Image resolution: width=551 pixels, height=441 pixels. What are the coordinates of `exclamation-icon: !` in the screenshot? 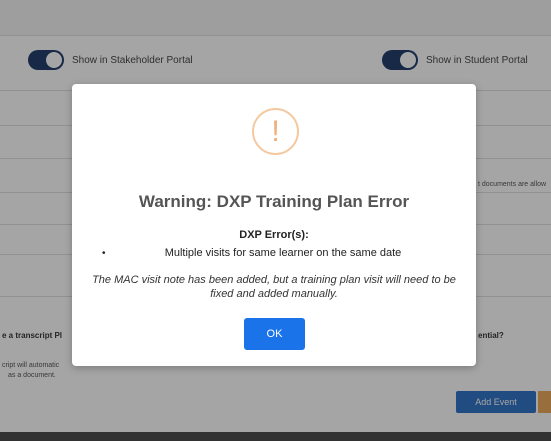 It's located at (275, 131).